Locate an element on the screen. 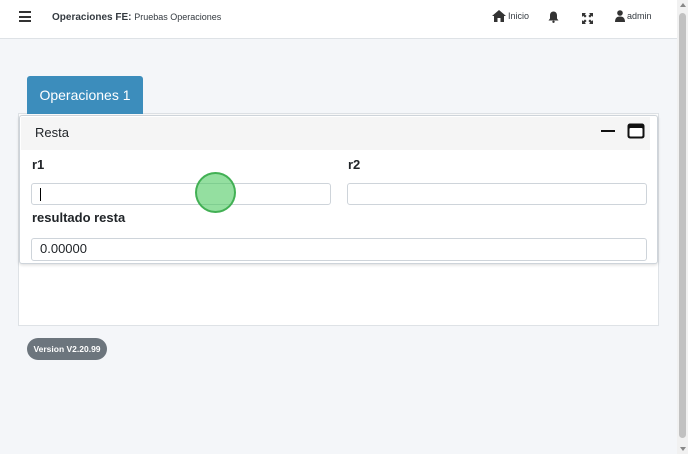 The image size is (688, 454). card-header: Resta is located at coordinates (335, 133).